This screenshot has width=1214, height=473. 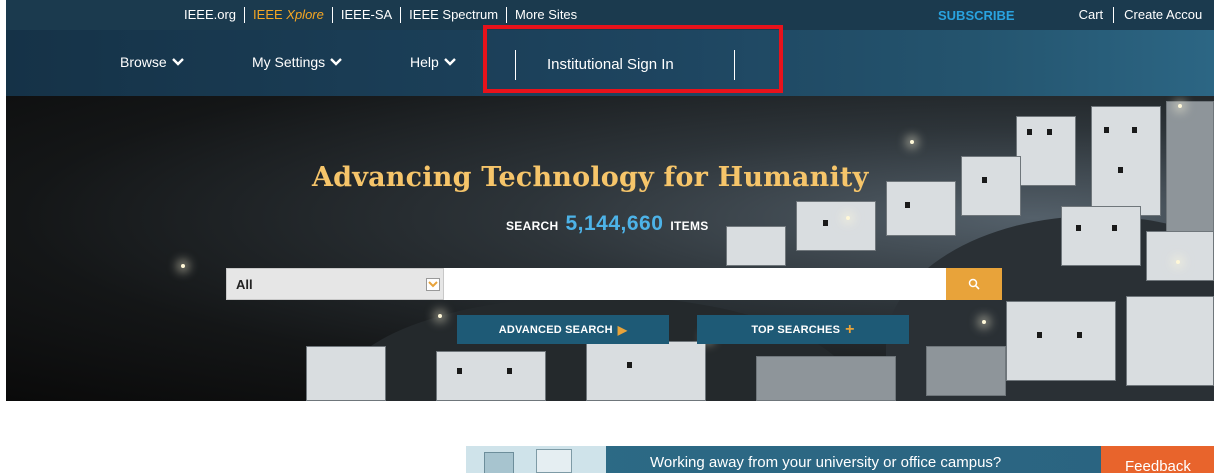 What do you see at coordinates (215, 15) in the screenshot?
I see `link-ieee-org: IEEE.org` at bounding box center [215, 15].